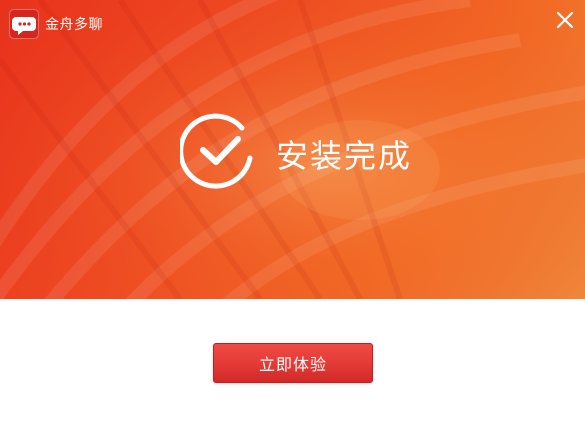 This screenshot has width=585, height=424. What do you see at coordinates (344, 156) in the screenshot?
I see `status-text: 安装完成` at bounding box center [344, 156].